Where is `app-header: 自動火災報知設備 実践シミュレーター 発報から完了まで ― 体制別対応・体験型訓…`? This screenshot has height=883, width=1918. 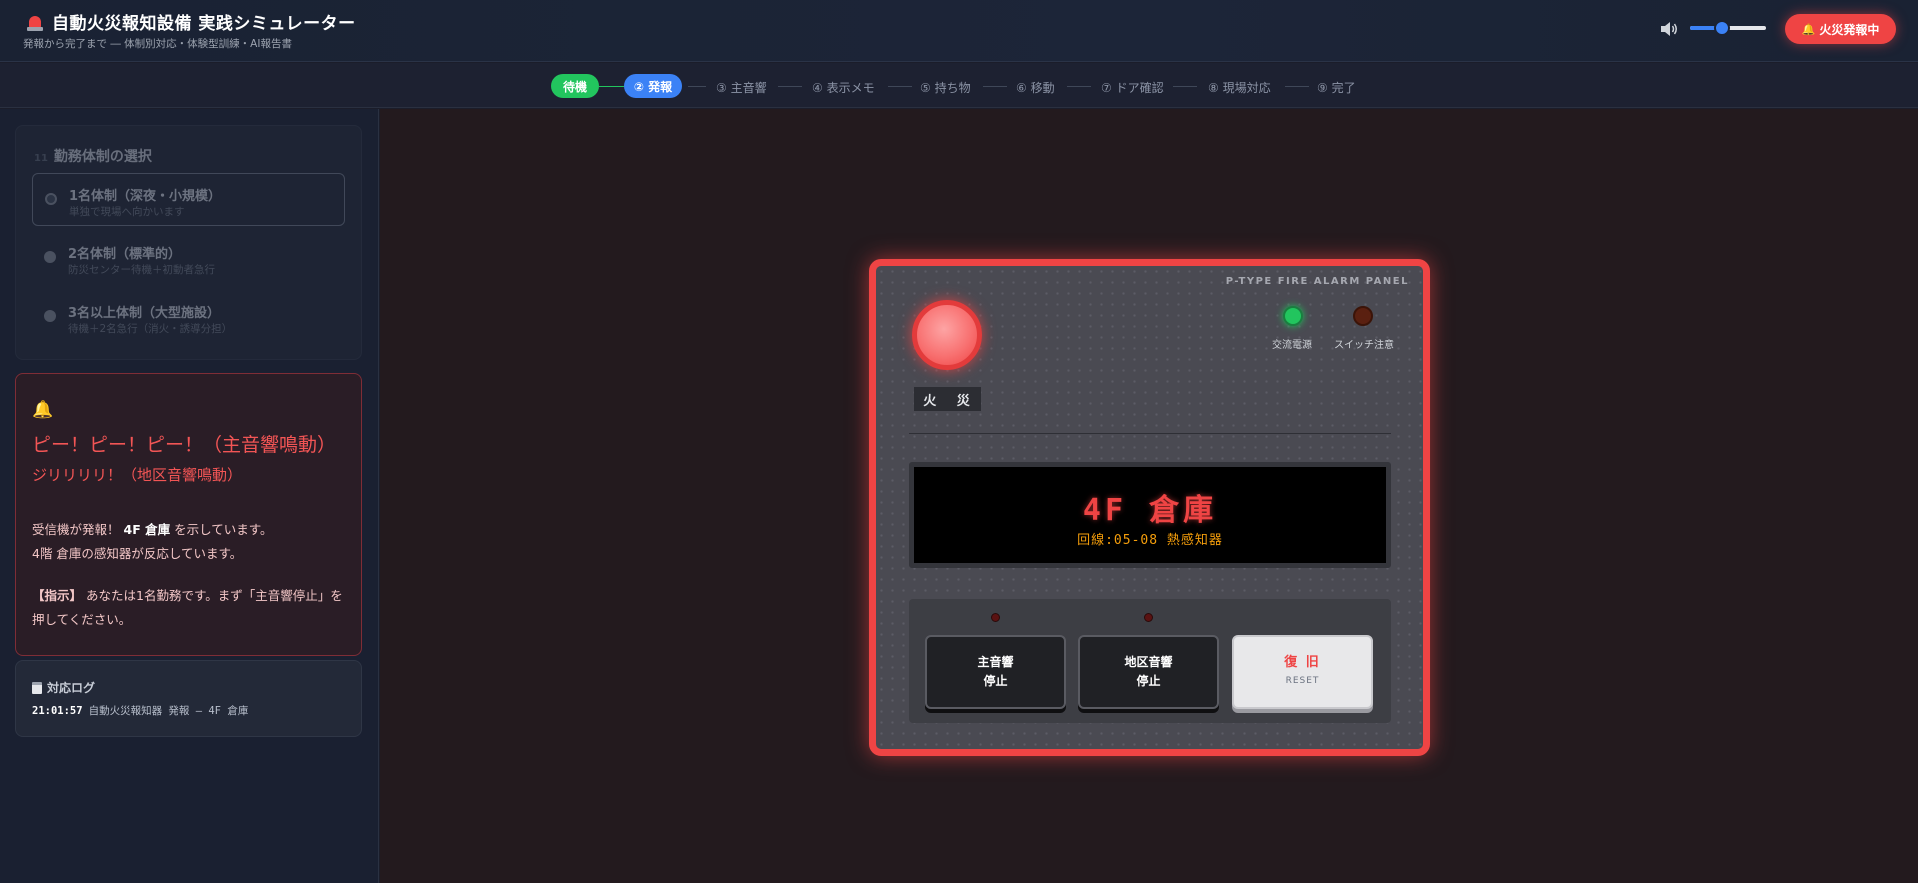
app-header: 自動火災報知設備 実践シミュレーター 発報から完了まで ― 体制別対応・体験型訓… is located at coordinates (959, 31).